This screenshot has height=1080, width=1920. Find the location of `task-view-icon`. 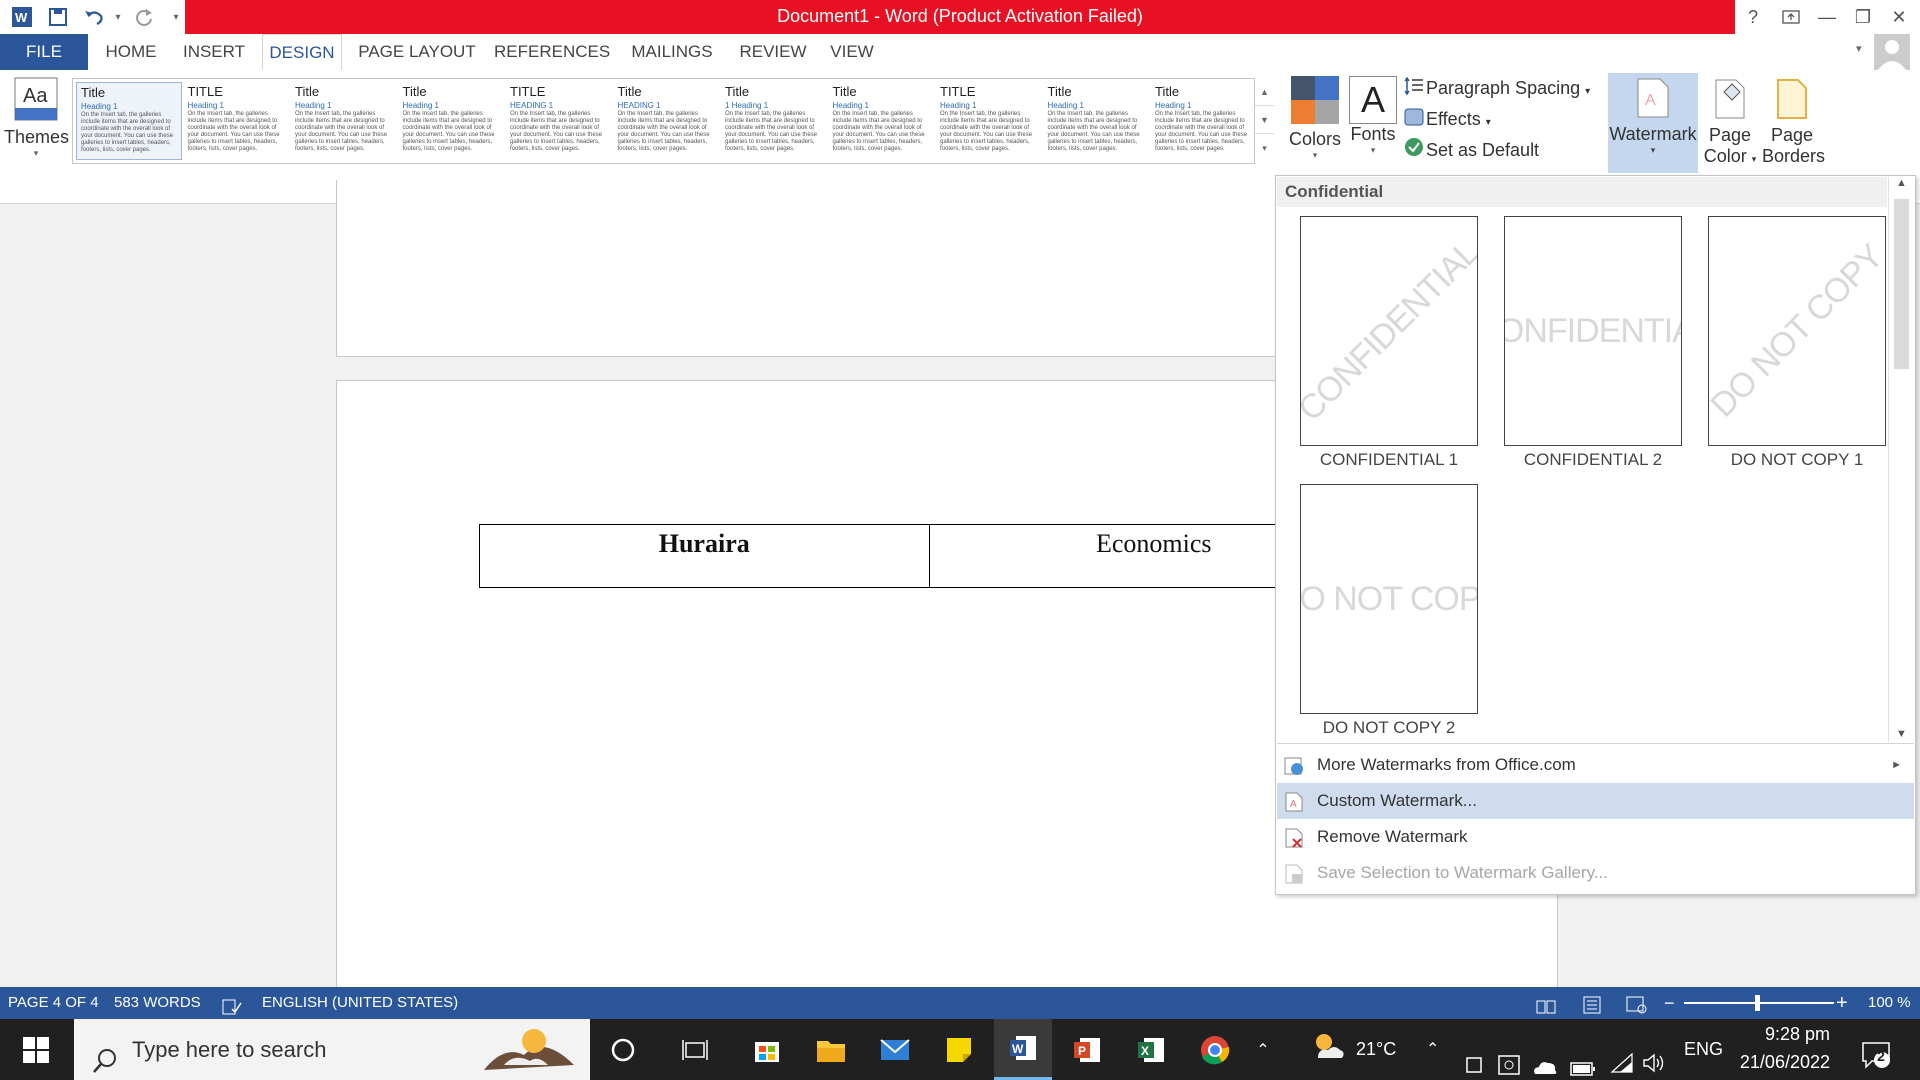

task-view-icon is located at coordinates (623, 1049).